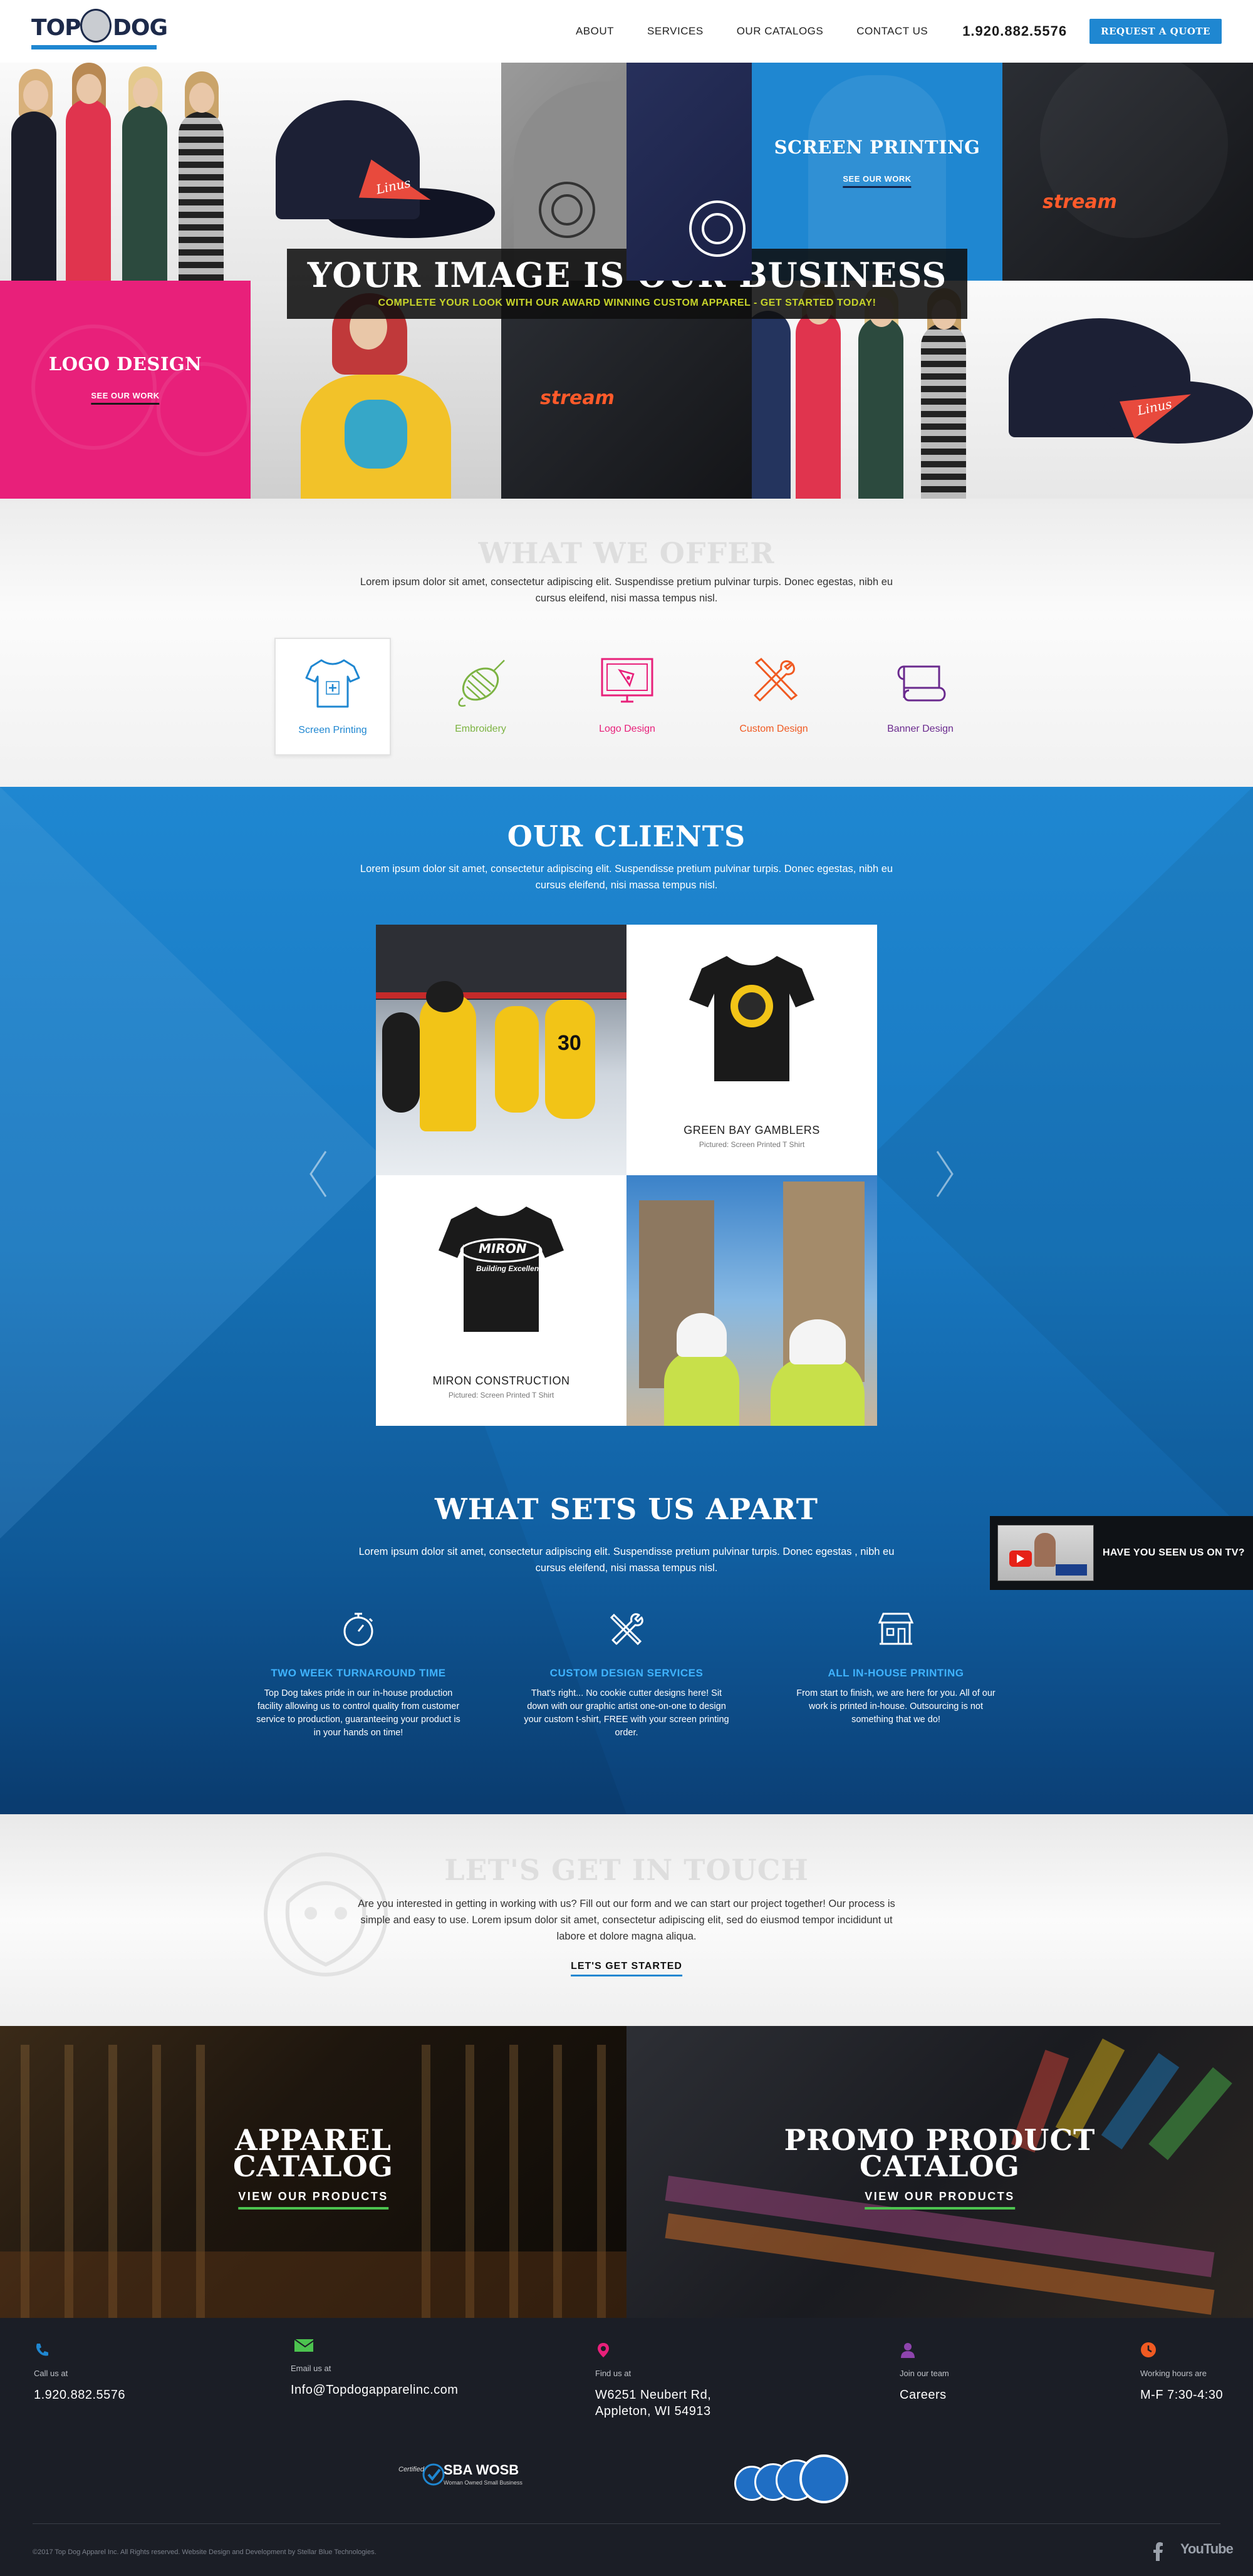 The image size is (1253, 2576). What do you see at coordinates (56, 28) in the screenshot?
I see `logo-text-top: TOP` at bounding box center [56, 28].